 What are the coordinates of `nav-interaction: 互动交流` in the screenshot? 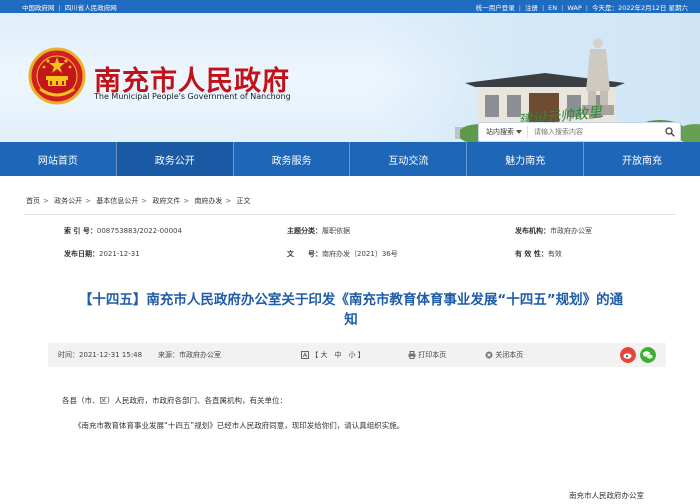 It's located at (407, 159).